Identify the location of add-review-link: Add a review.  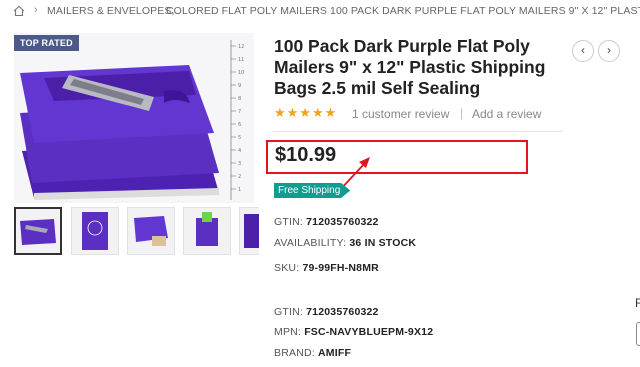
(506, 114).